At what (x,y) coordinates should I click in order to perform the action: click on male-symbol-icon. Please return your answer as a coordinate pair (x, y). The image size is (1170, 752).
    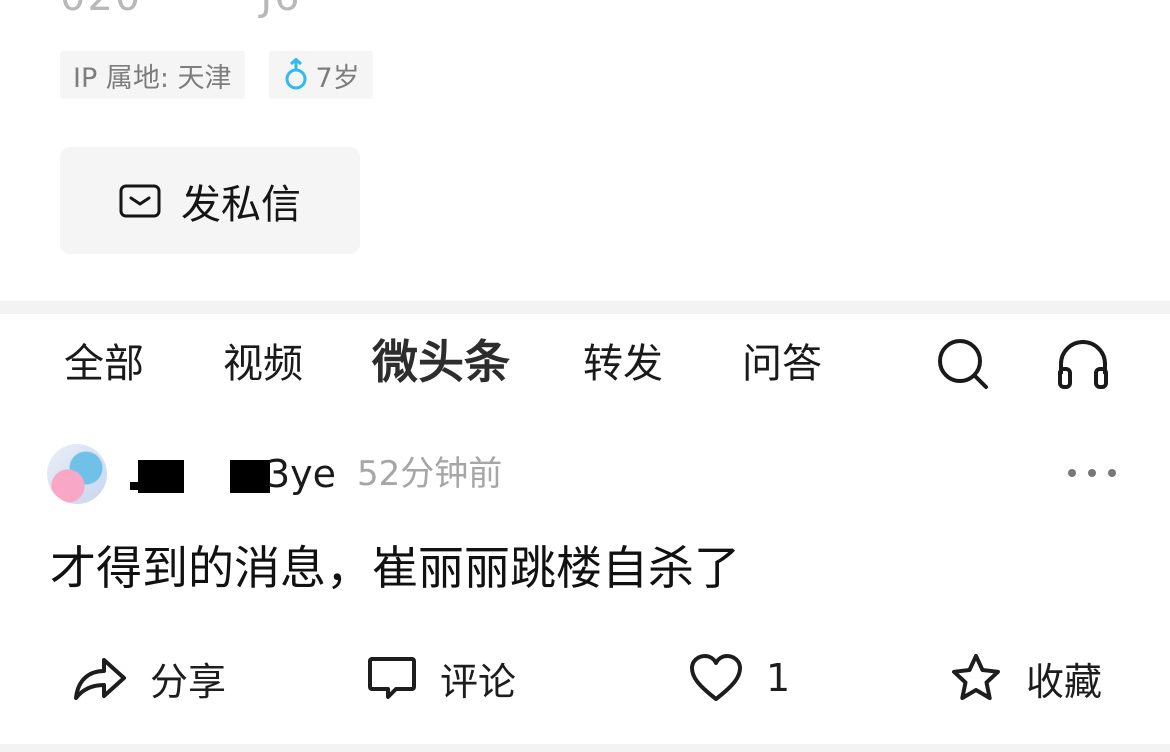
    Looking at the image, I should click on (296, 74).